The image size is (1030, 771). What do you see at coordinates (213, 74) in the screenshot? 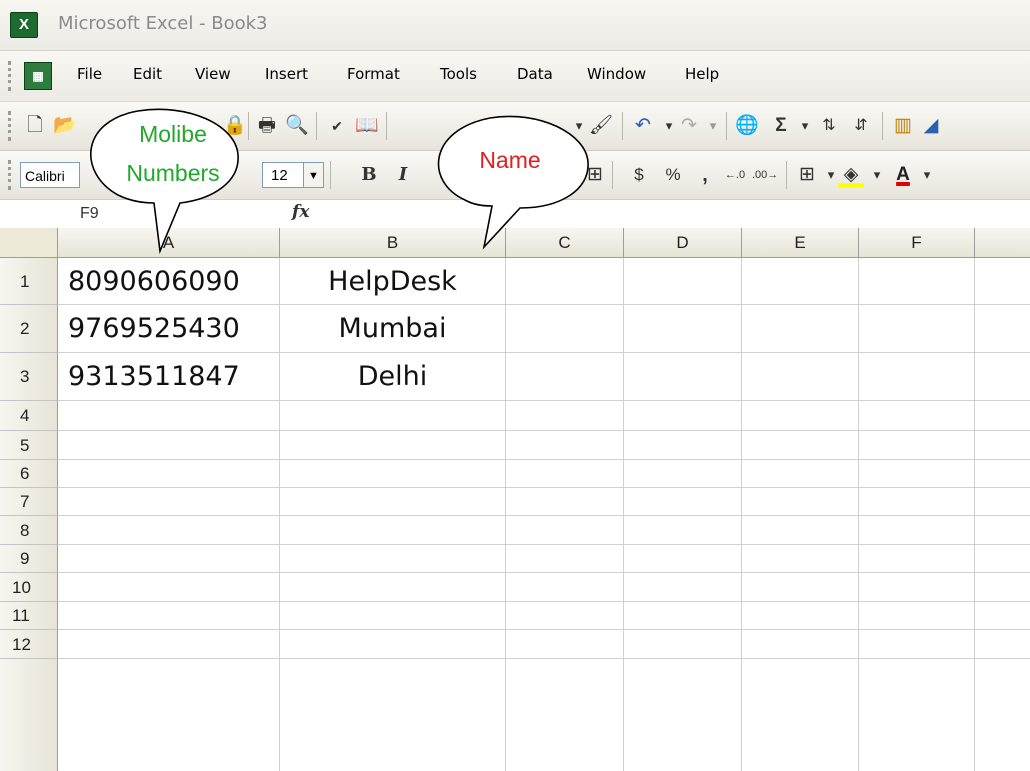
I see `menu-view: View` at bounding box center [213, 74].